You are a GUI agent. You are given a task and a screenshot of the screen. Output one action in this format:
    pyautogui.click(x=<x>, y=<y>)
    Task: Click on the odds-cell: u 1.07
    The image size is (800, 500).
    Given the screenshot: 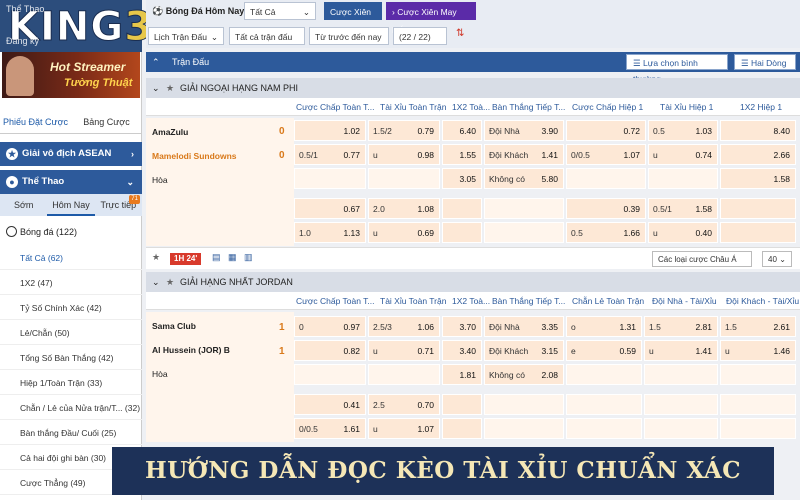 What is the action you would take?
    pyautogui.click(x=404, y=428)
    